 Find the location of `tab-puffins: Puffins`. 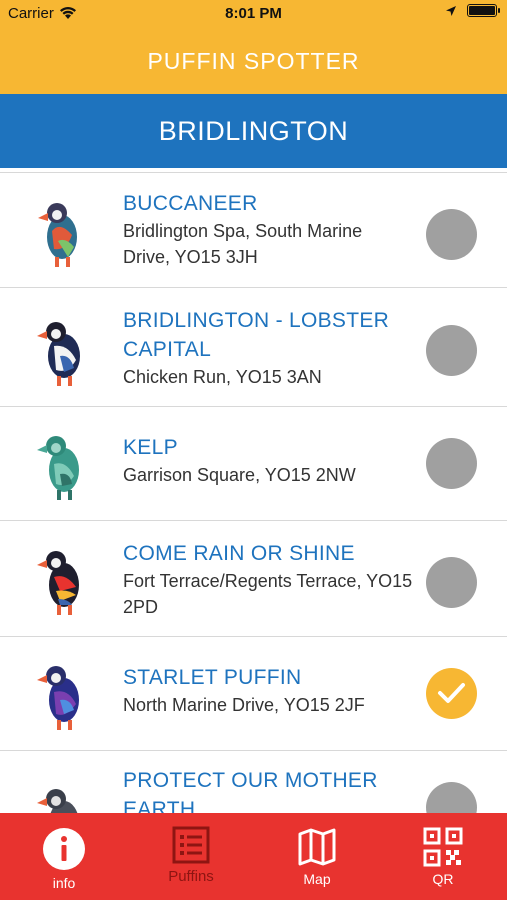

tab-puffins: Puffins is located at coordinates (191, 856).